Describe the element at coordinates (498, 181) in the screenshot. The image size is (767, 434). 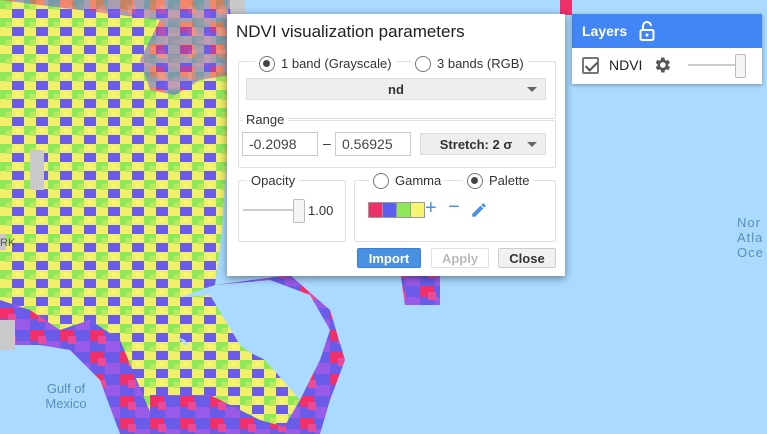
I see `palette-option: Palette` at that location.